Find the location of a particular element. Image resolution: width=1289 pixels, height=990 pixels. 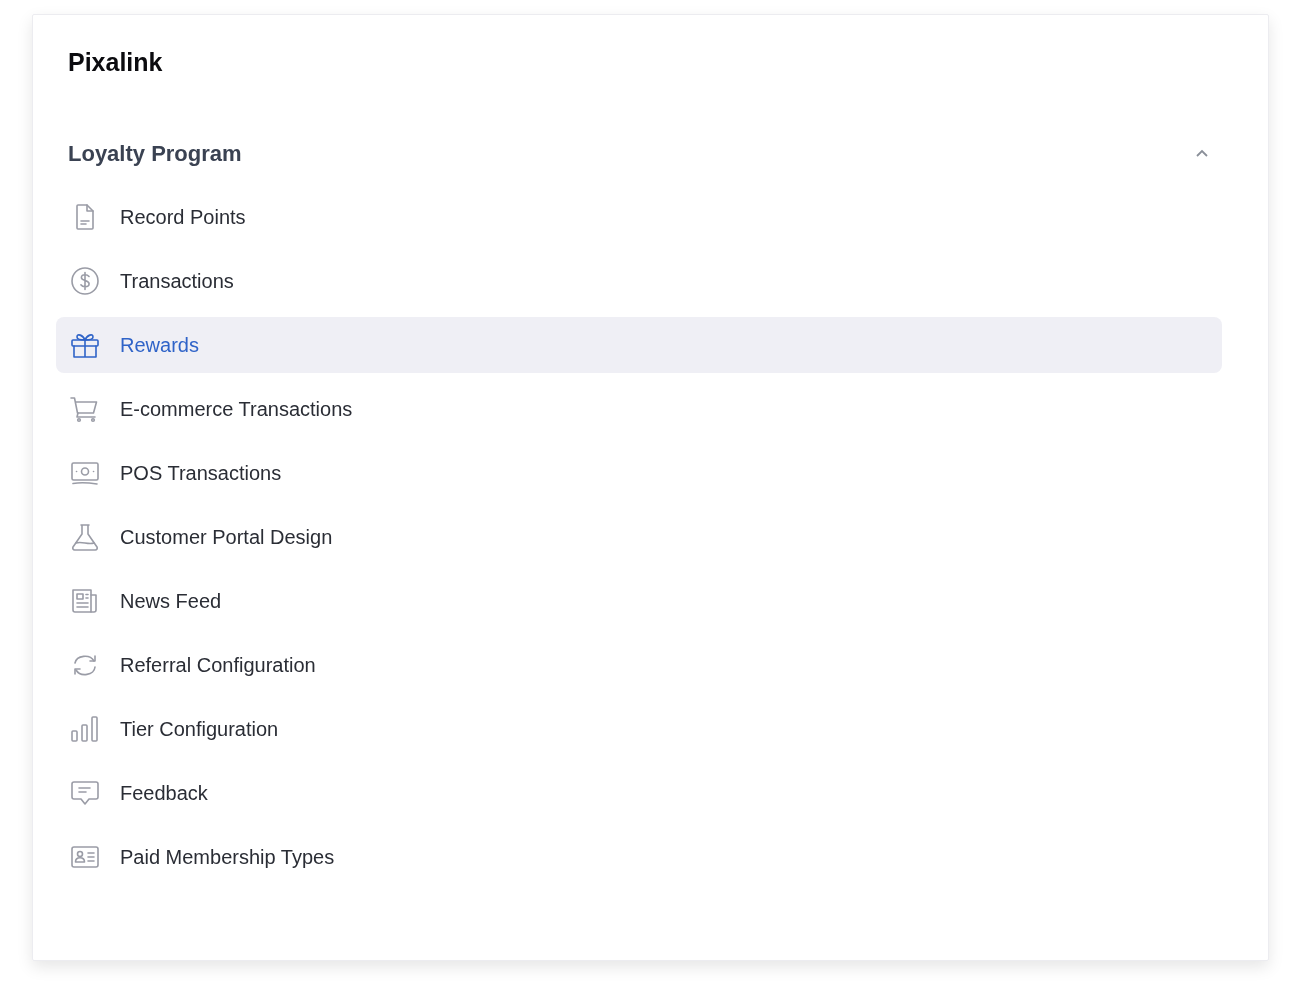

bar-chart-icon is located at coordinates (85, 729).